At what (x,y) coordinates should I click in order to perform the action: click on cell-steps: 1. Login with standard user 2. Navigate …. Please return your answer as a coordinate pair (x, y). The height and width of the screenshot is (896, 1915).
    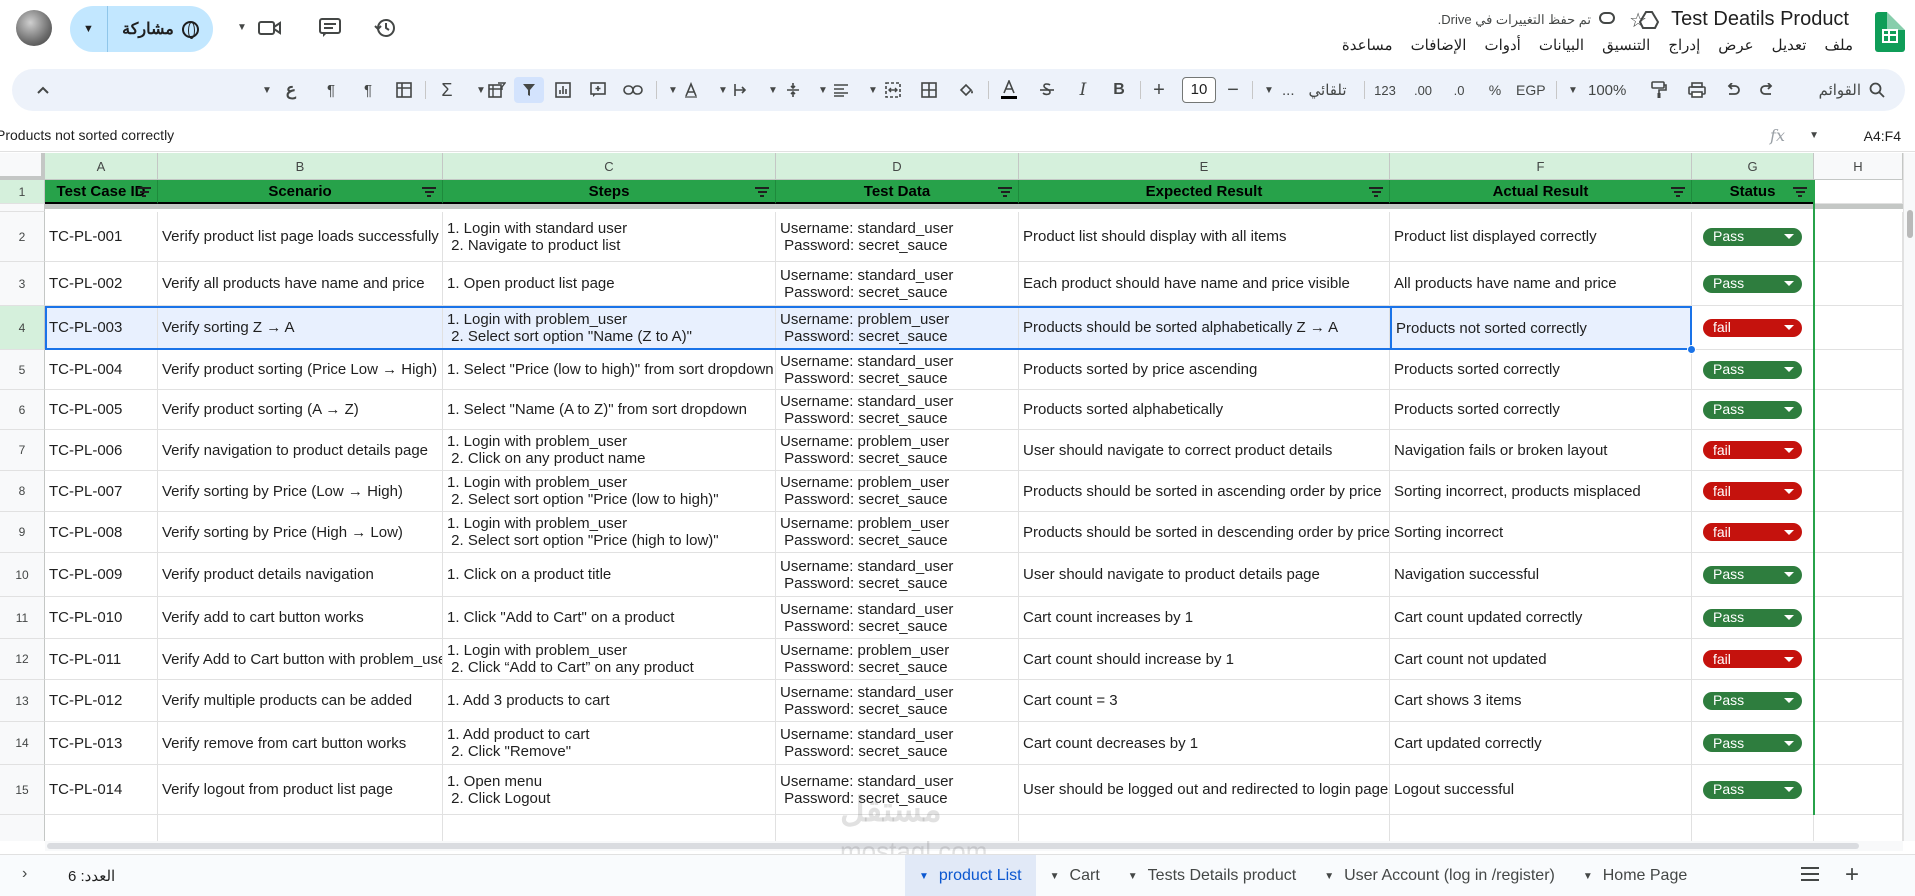
    Looking at the image, I should click on (609, 237).